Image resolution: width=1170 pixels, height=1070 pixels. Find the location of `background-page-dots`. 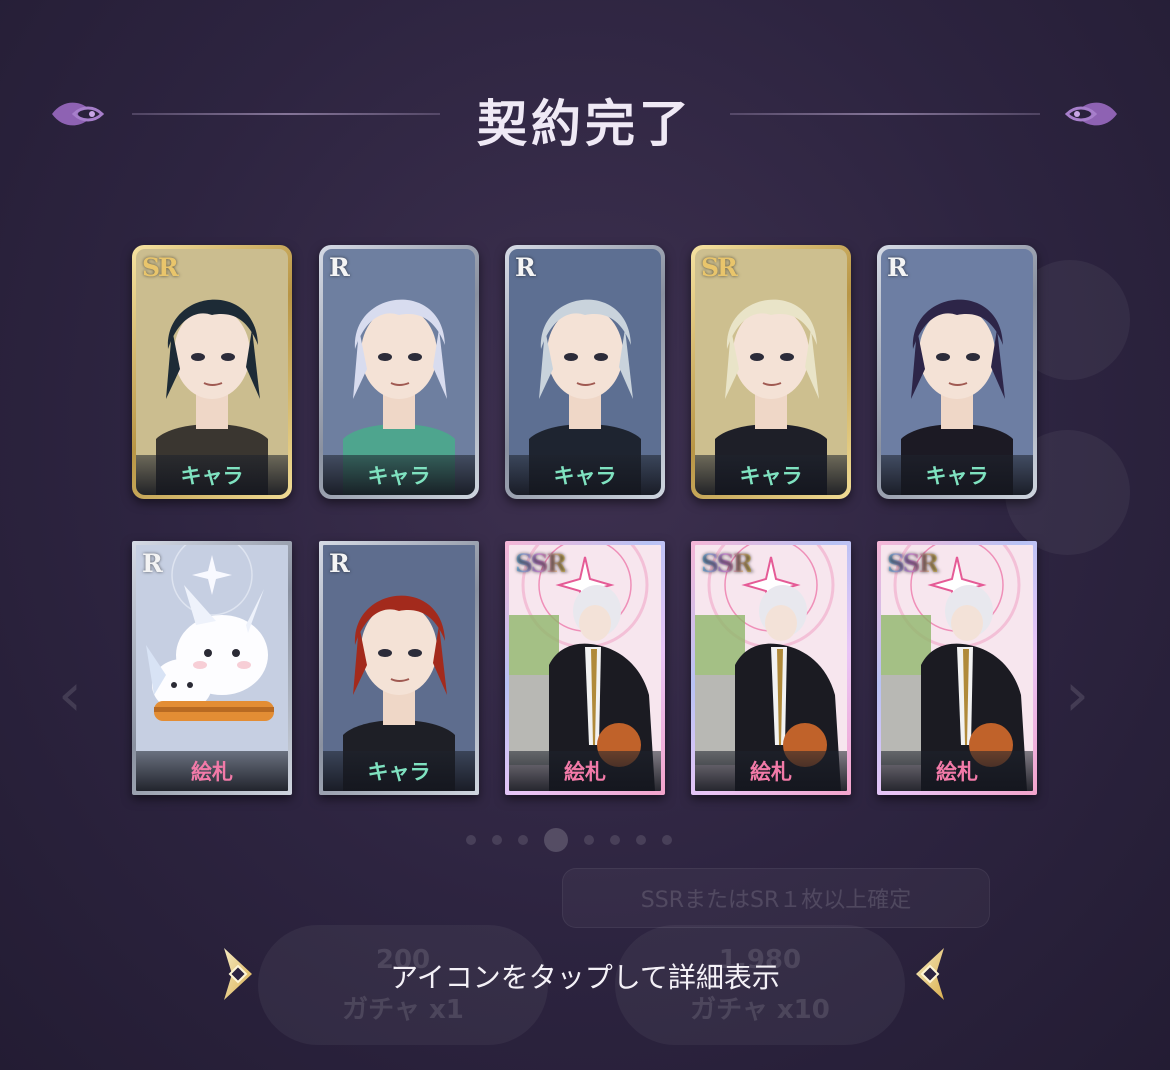

background-page-dots is located at coordinates (569, 840).